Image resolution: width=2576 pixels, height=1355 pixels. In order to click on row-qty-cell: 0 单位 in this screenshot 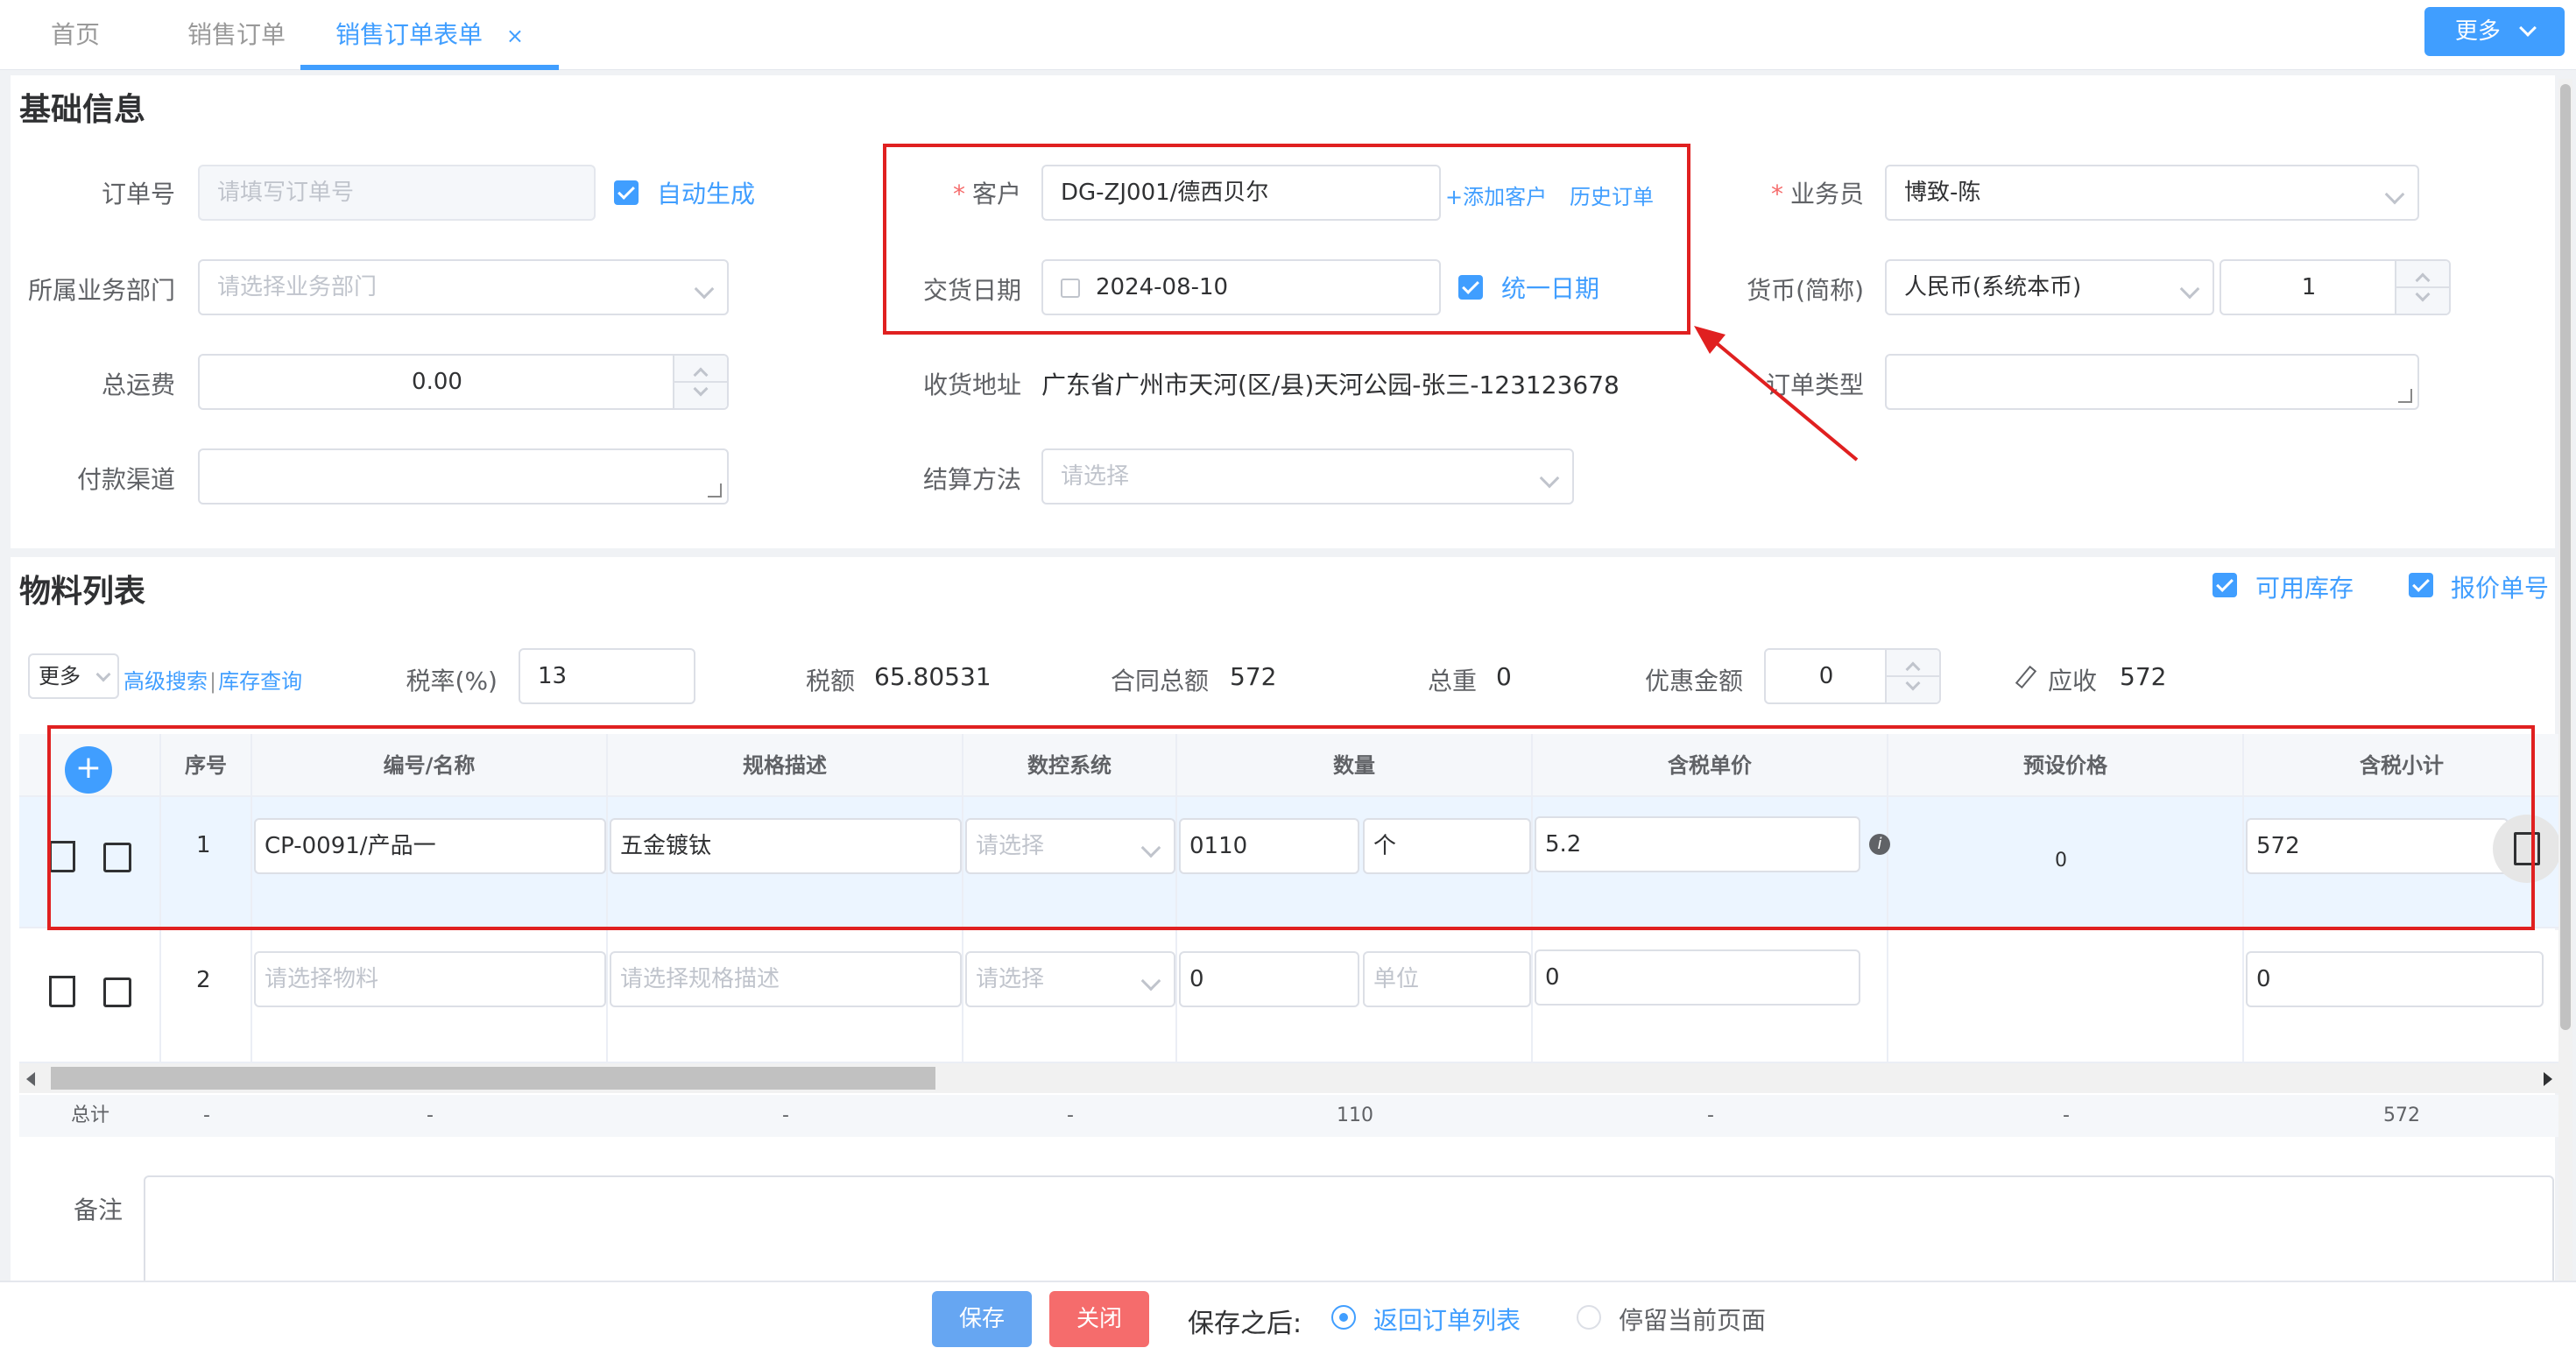, I will do `click(1355, 996)`.